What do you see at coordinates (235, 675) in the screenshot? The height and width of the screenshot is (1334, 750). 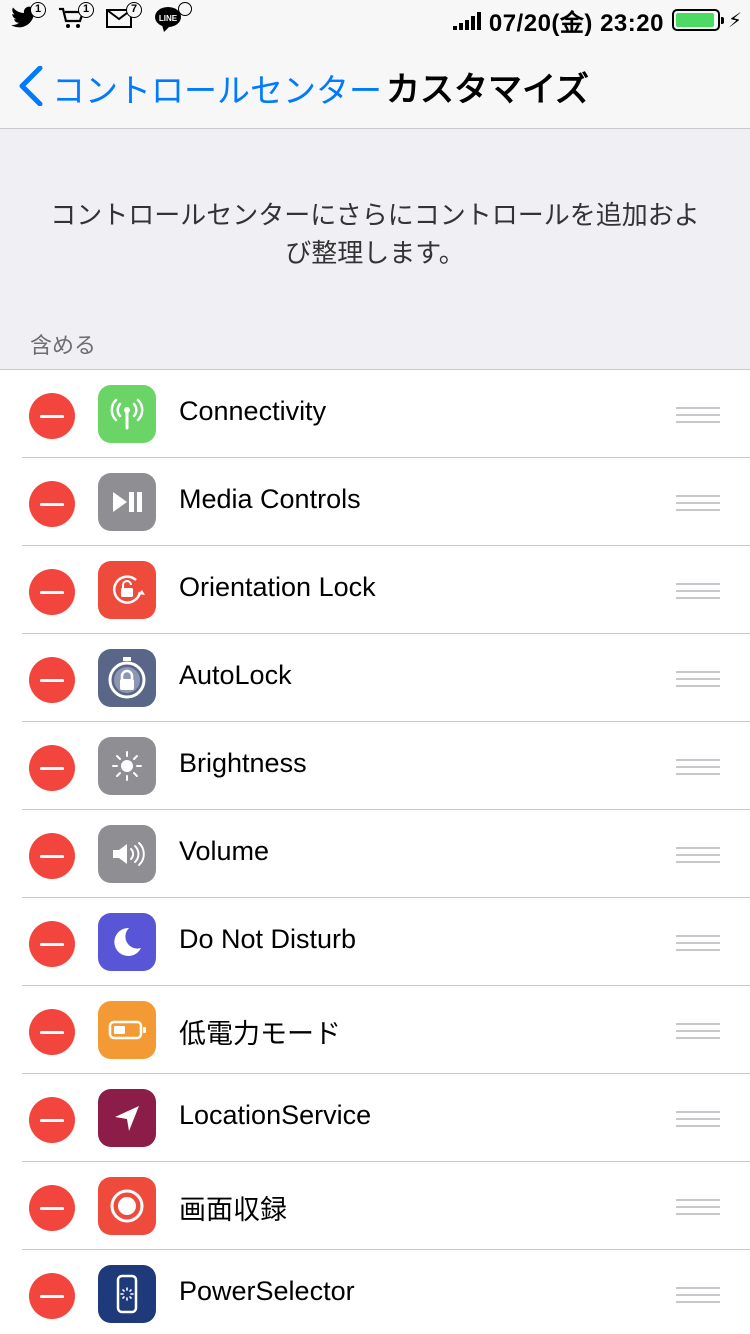 I see `item-label: AutoLock` at bounding box center [235, 675].